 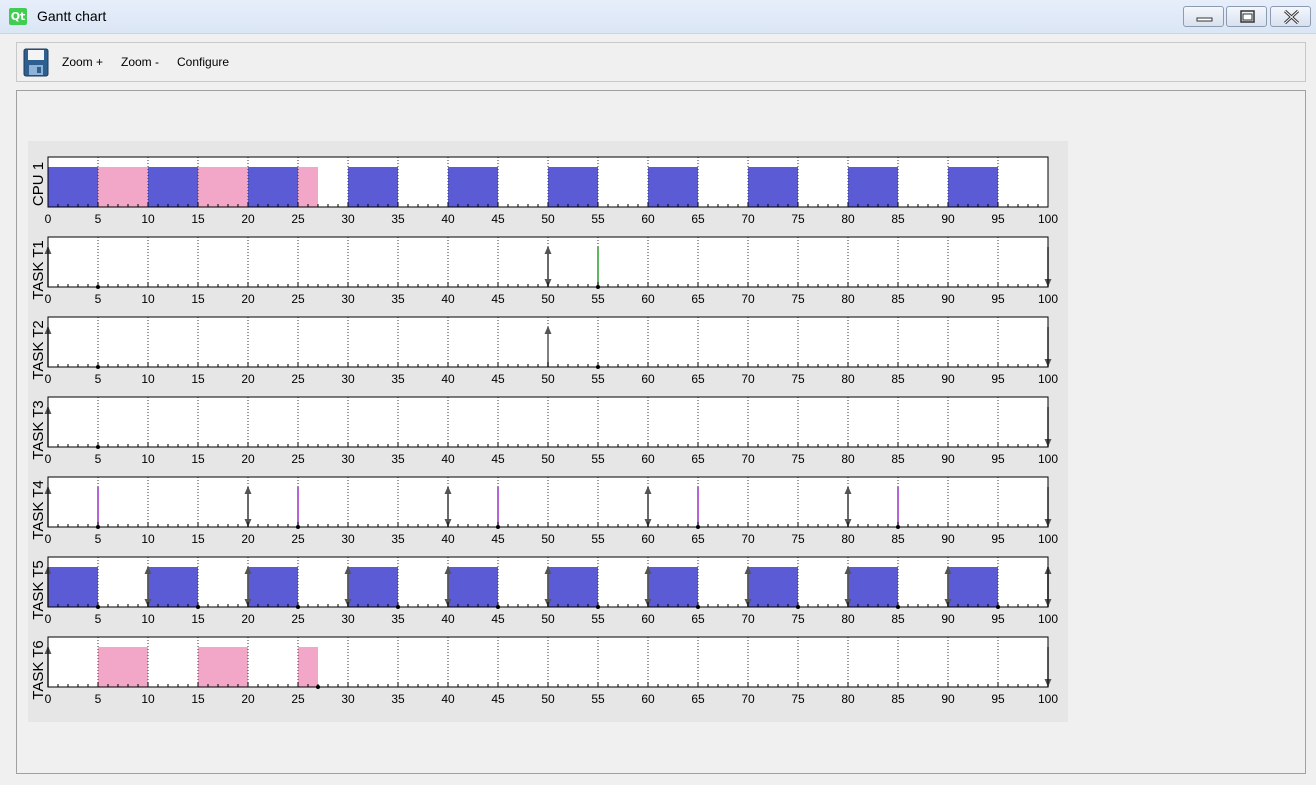 I want to click on title-bar: Qt Gantt chart, so click(x=658, y=17).